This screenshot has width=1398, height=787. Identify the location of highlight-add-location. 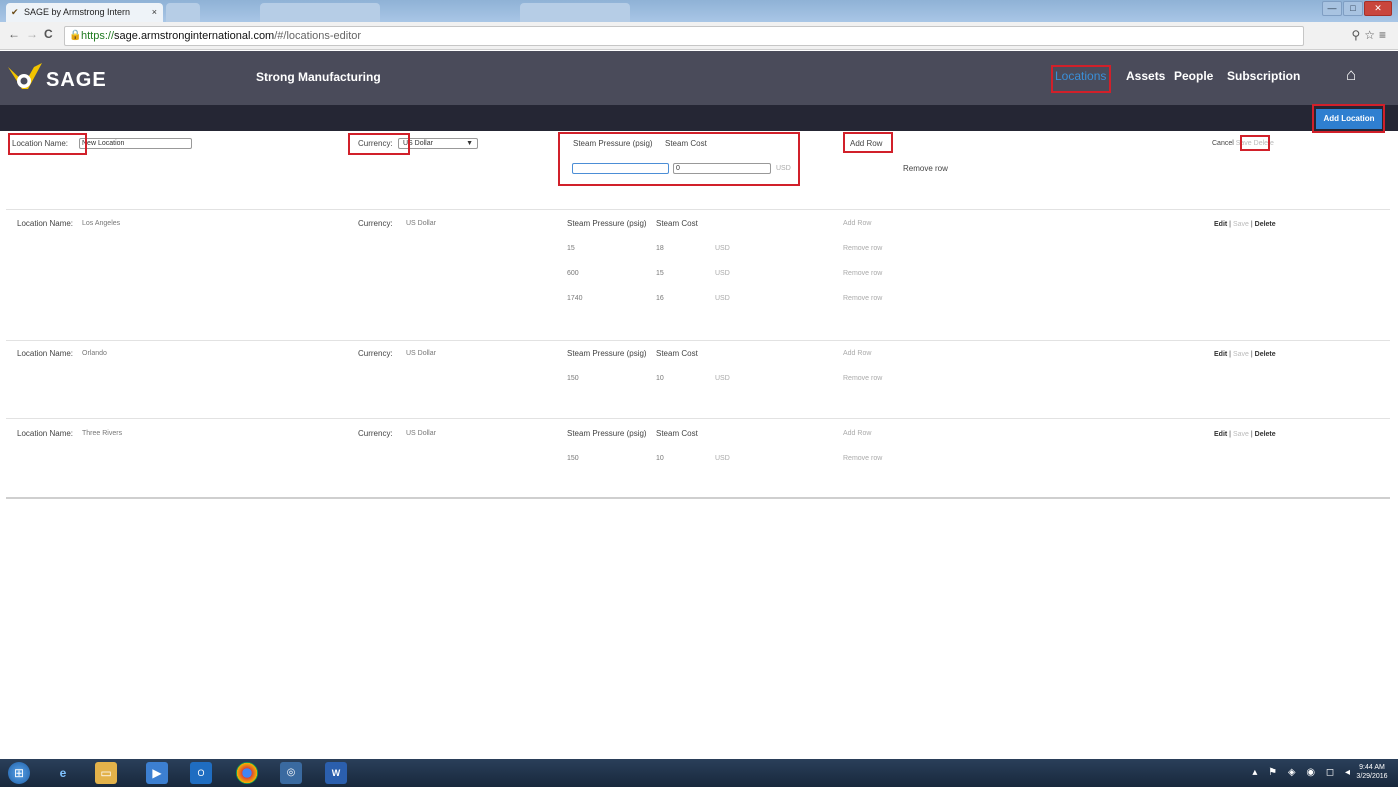
(1348, 118).